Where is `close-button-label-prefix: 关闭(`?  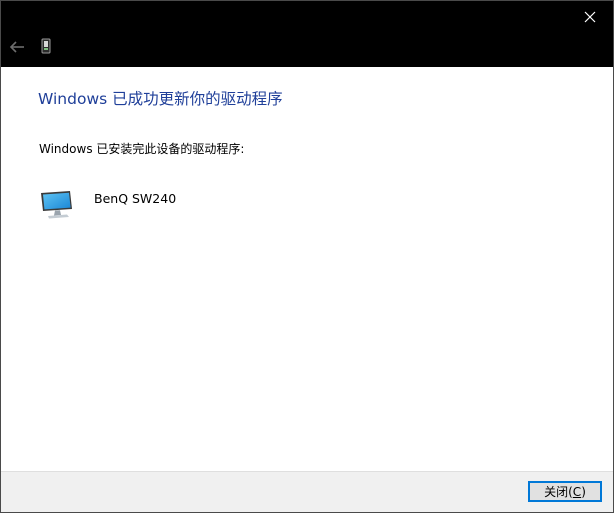 close-button-label-prefix: 关闭( is located at coordinates (558, 492).